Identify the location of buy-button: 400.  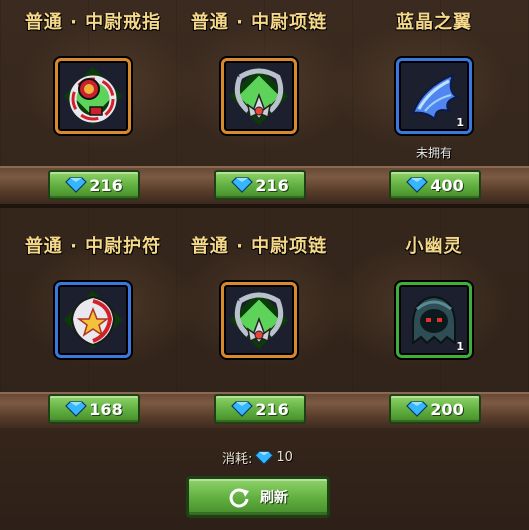
(435, 185).